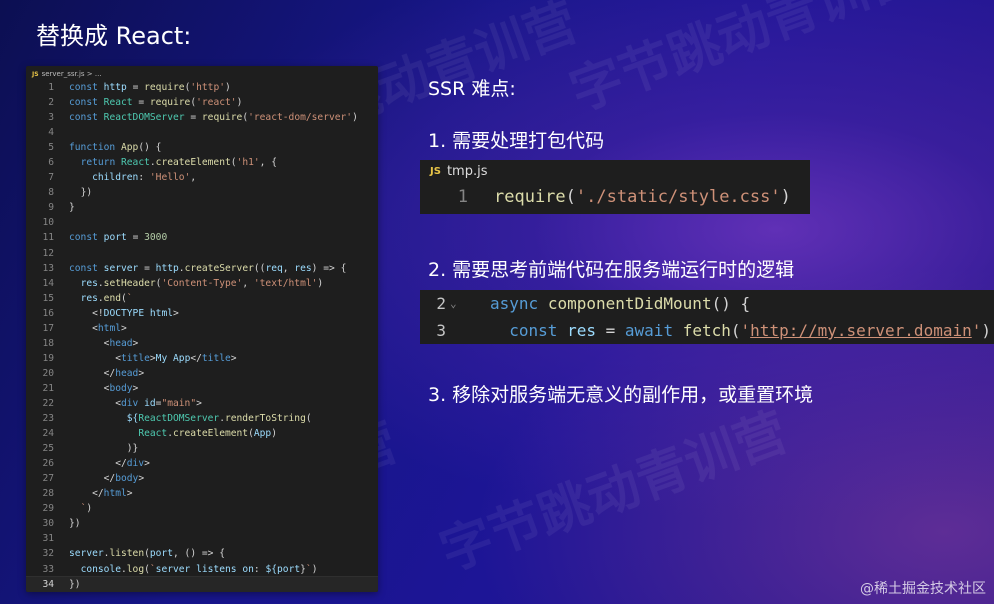 Image resolution: width=994 pixels, height=604 pixels. Describe the element at coordinates (516, 141) in the screenshot. I see `point-1: 1. 需要处理打包代码` at that location.